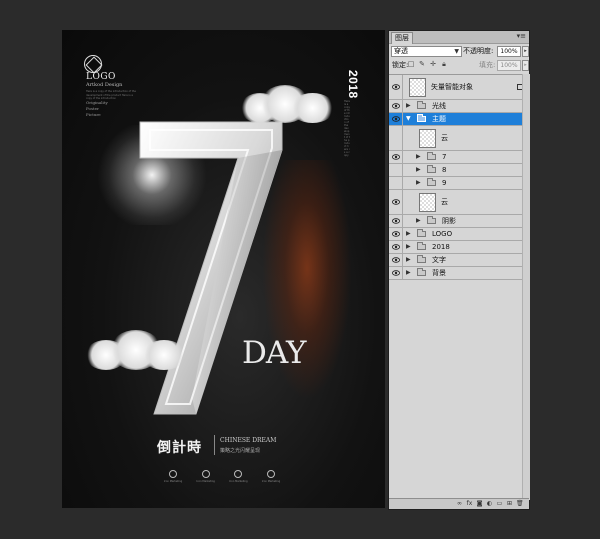 This screenshot has width=600, height=539. I want to click on tab-layers: 图层, so click(402, 38).